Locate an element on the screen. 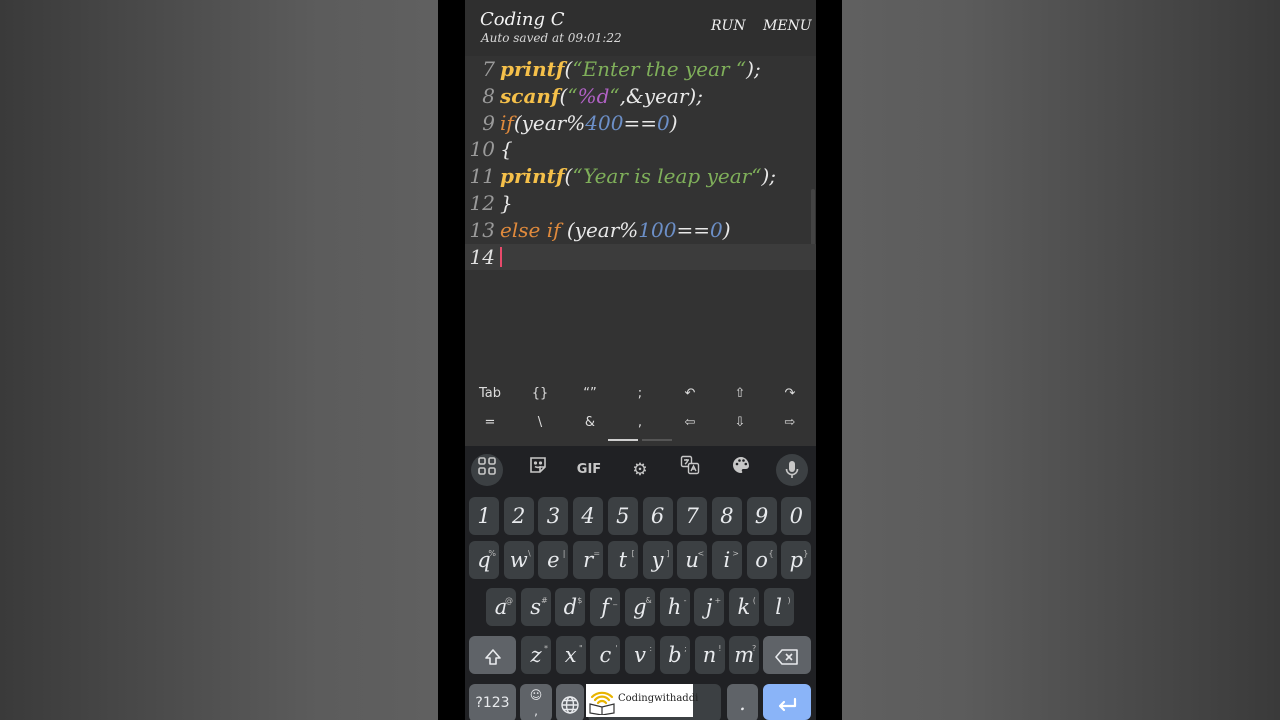 Image resolution: width=1280 pixels, height=720 pixels. key-z: z * is located at coordinates (536, 655).